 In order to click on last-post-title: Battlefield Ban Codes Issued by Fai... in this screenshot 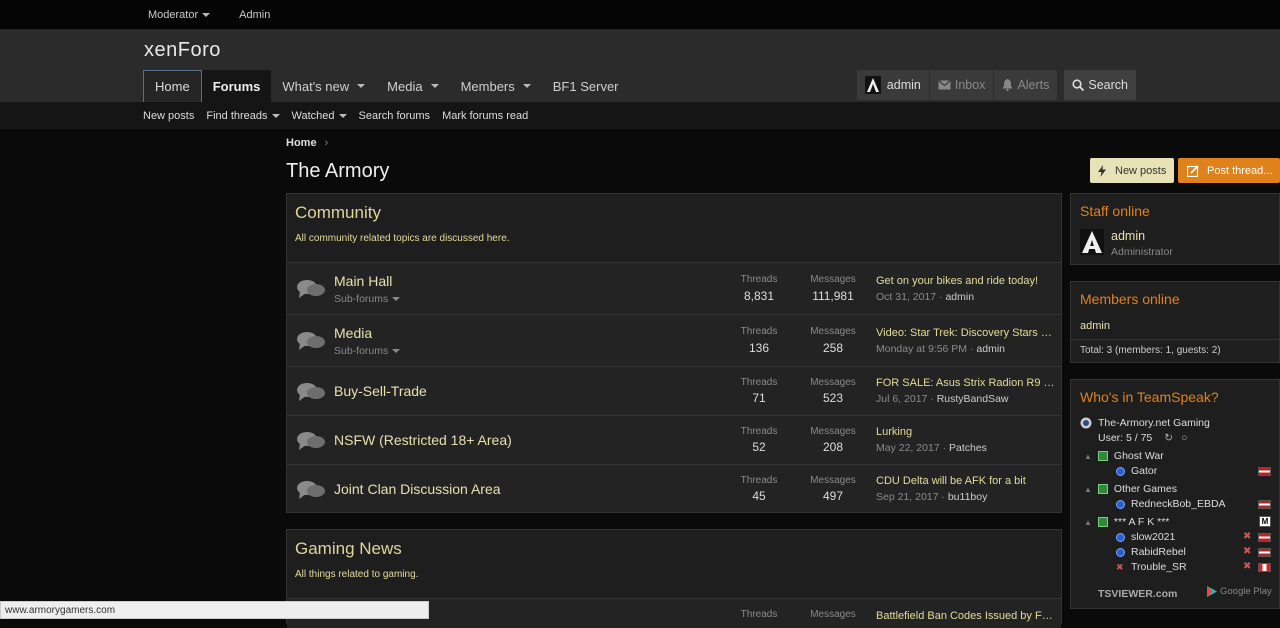, I will do `click(966, 616)`.